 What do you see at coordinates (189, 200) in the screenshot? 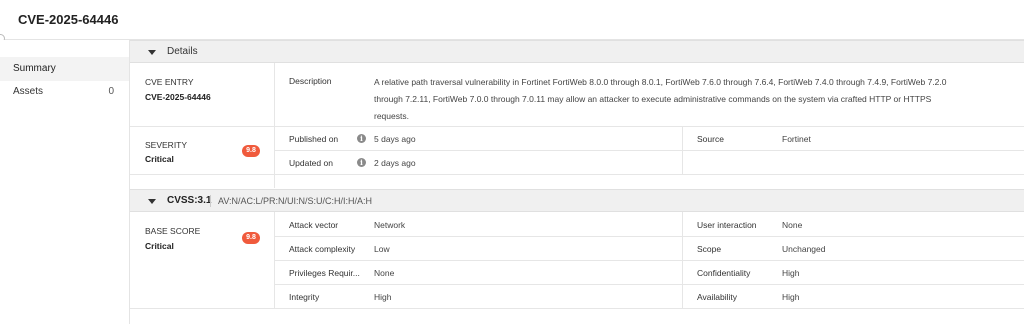
I see `section-title: CVSS:3.1` at bounding box center [189, 200].